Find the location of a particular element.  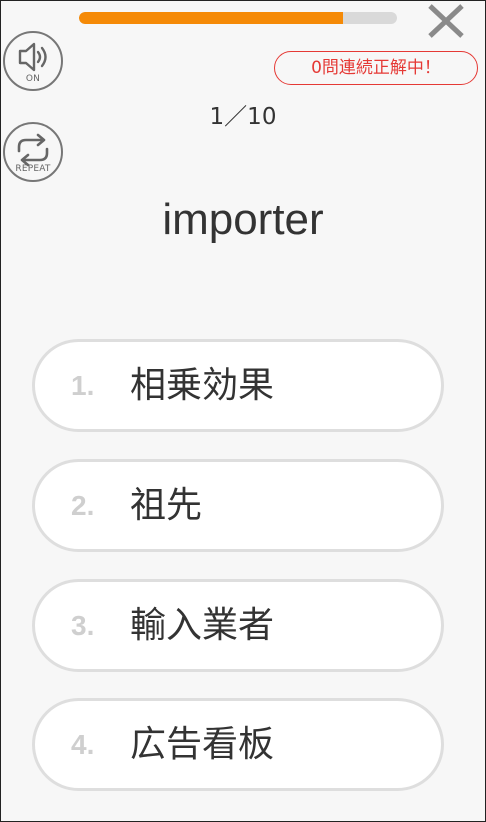

choice-2-button: 2. 祖先 is located at coordinates (238, 505).